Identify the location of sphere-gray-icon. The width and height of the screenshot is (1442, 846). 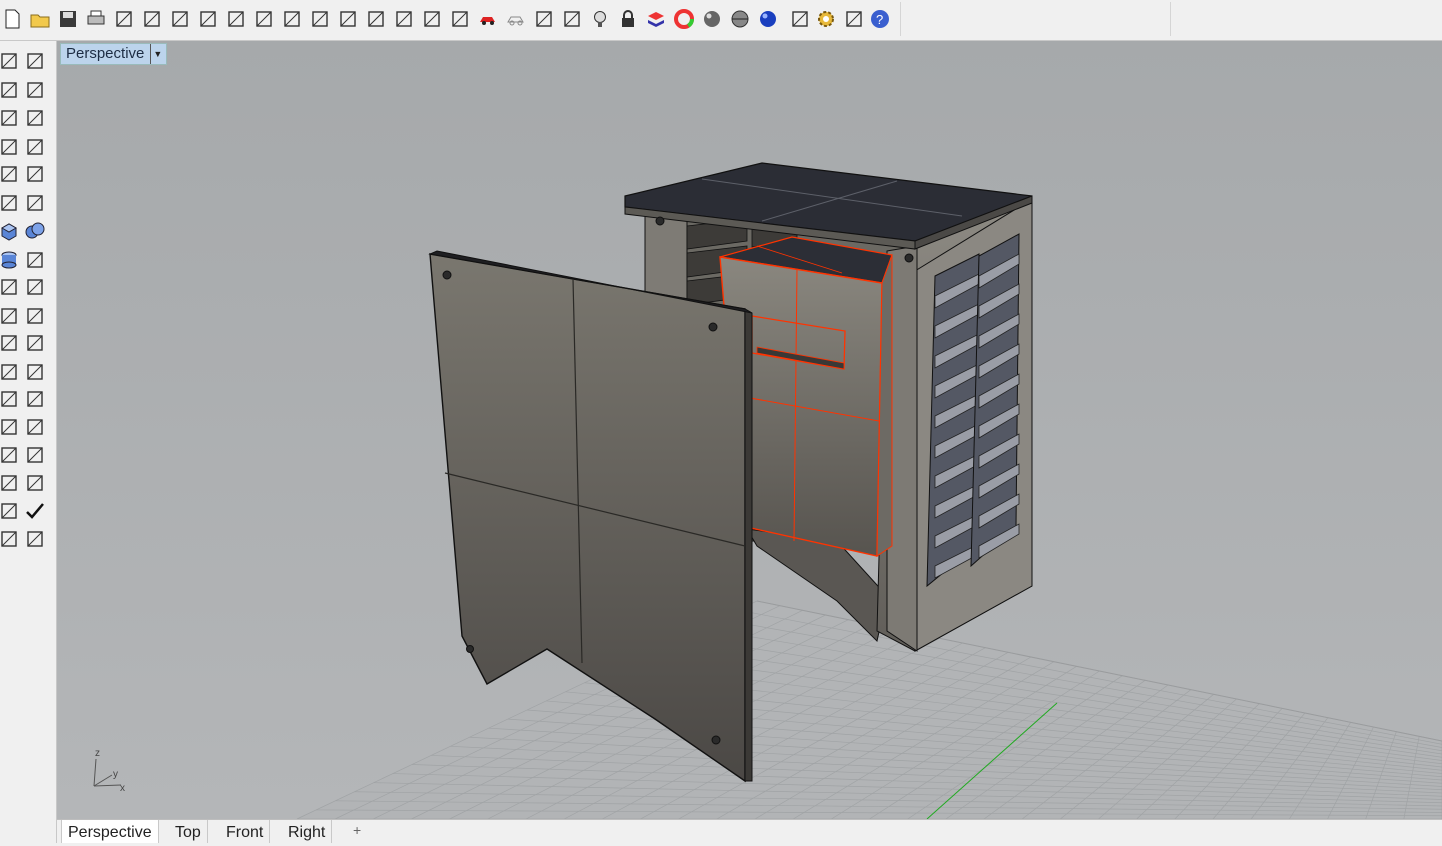
(712, 19).